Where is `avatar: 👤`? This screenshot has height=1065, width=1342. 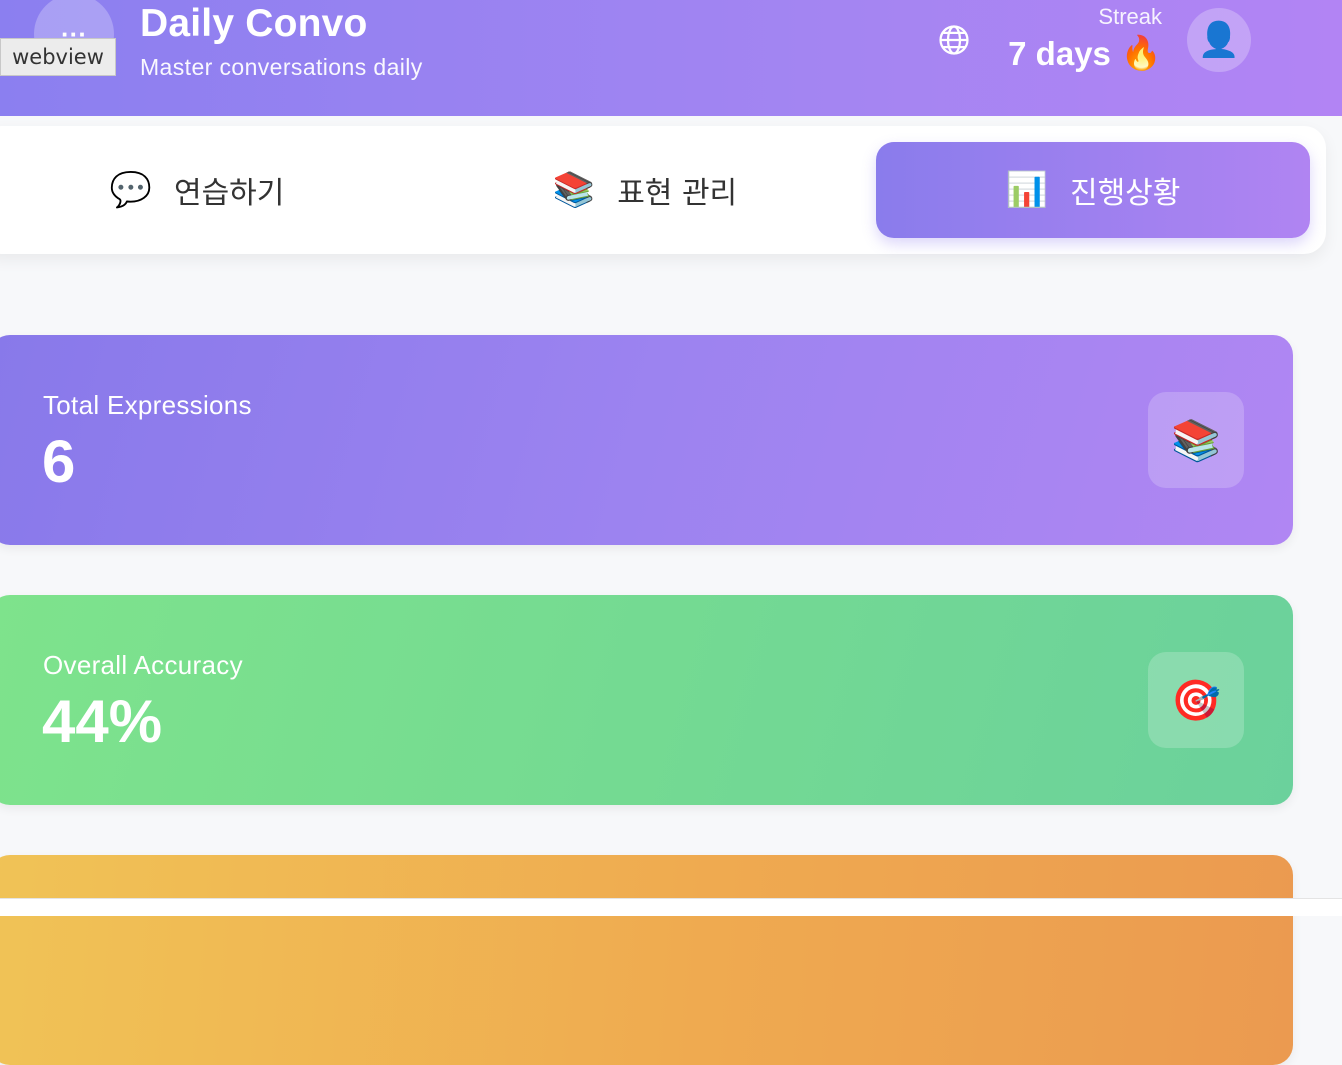 avatar: 👤 is located at coordinates (1219, 40).